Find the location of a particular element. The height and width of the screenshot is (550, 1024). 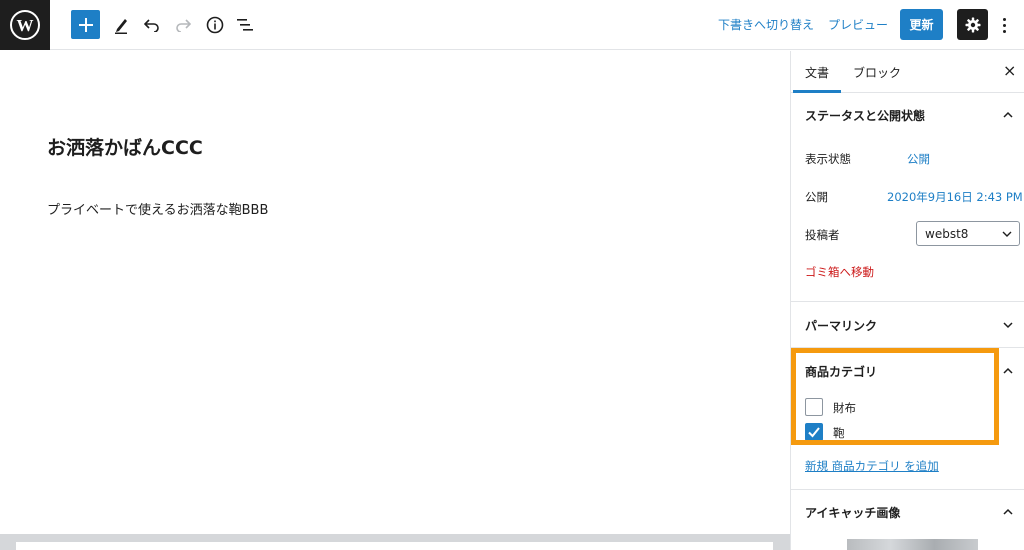

block-navigation-button is located at coordinates (246, 25).